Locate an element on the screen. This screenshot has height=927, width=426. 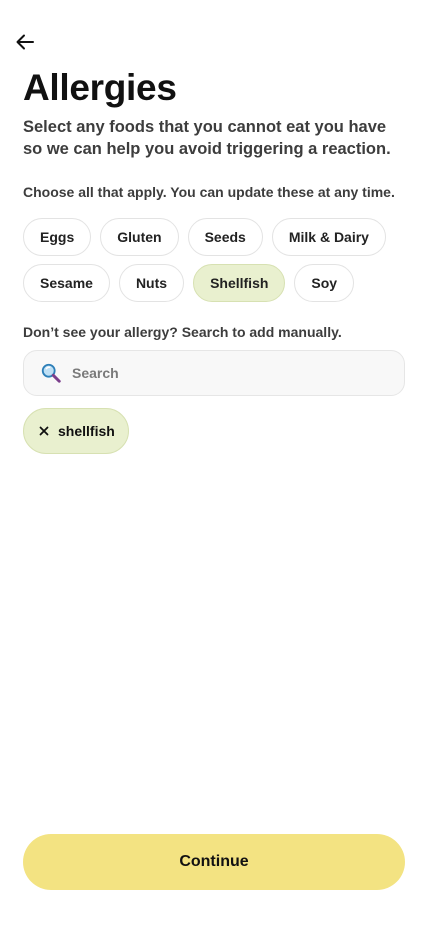
page-title: Allergies is located at coordinates (100, 87).